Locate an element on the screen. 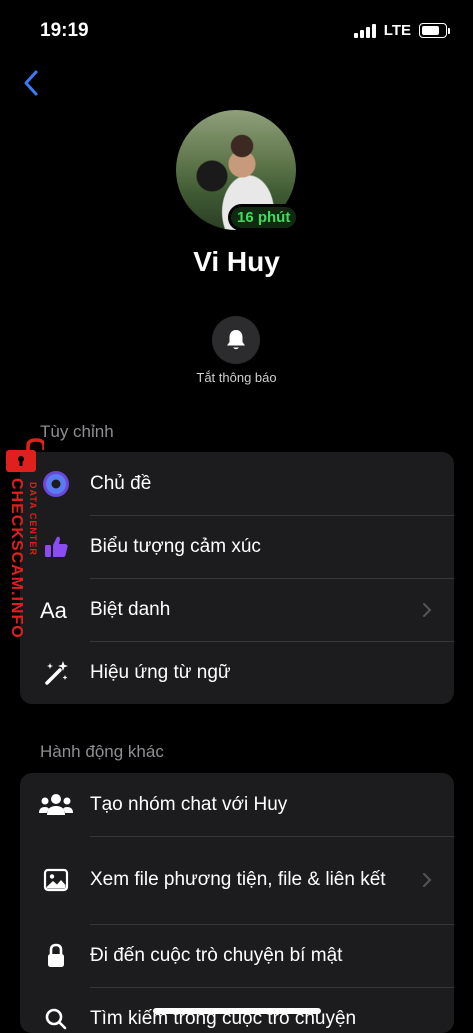 Image resolution: width=473 pixels, height=1033 pixels. network-type: LTE is located at coordinates (397, 30).